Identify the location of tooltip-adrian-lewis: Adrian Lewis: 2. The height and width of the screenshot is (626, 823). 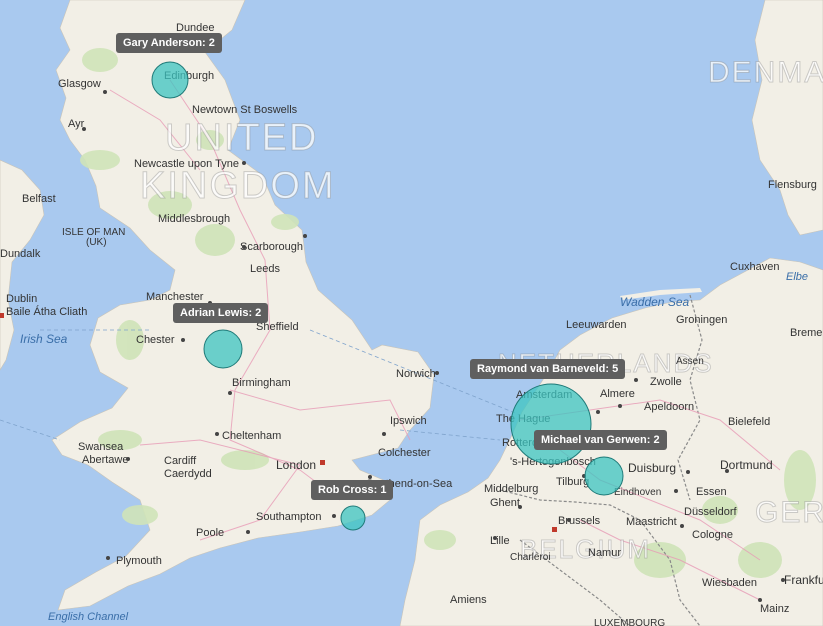
(221, 313).